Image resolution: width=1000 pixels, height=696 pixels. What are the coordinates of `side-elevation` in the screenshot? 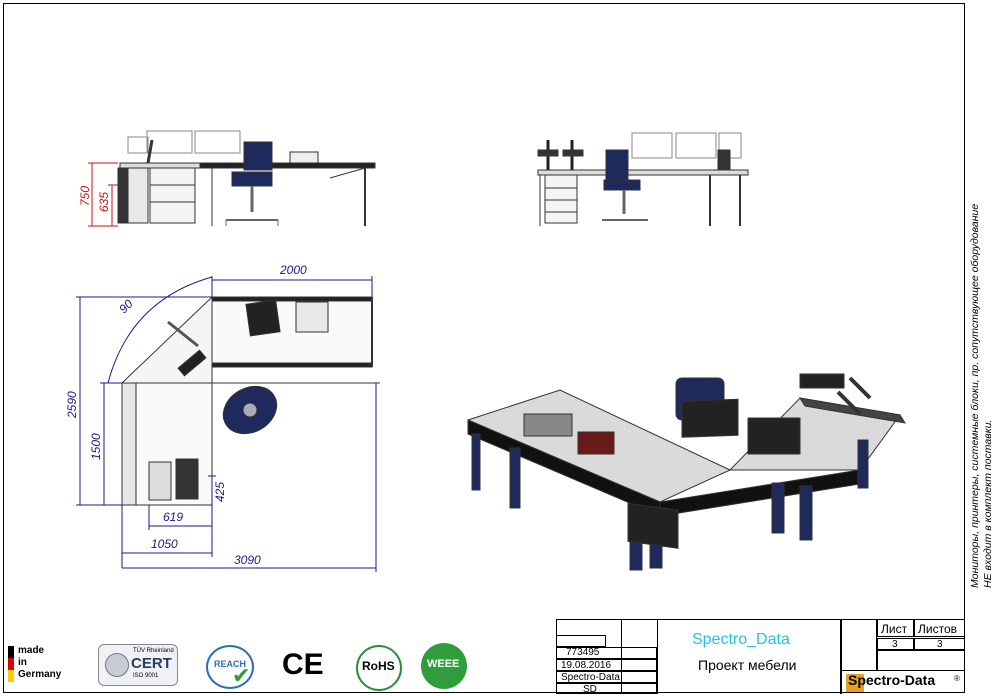 It's located at (643, 179).